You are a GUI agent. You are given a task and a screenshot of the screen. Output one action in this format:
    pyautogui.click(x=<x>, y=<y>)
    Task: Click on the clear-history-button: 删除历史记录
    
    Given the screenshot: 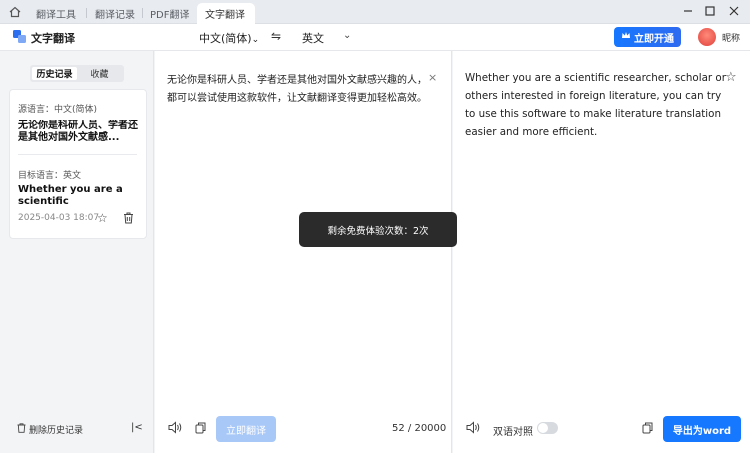 What is the action you would take?
    pyautogui.click(x=50, y=429)
    